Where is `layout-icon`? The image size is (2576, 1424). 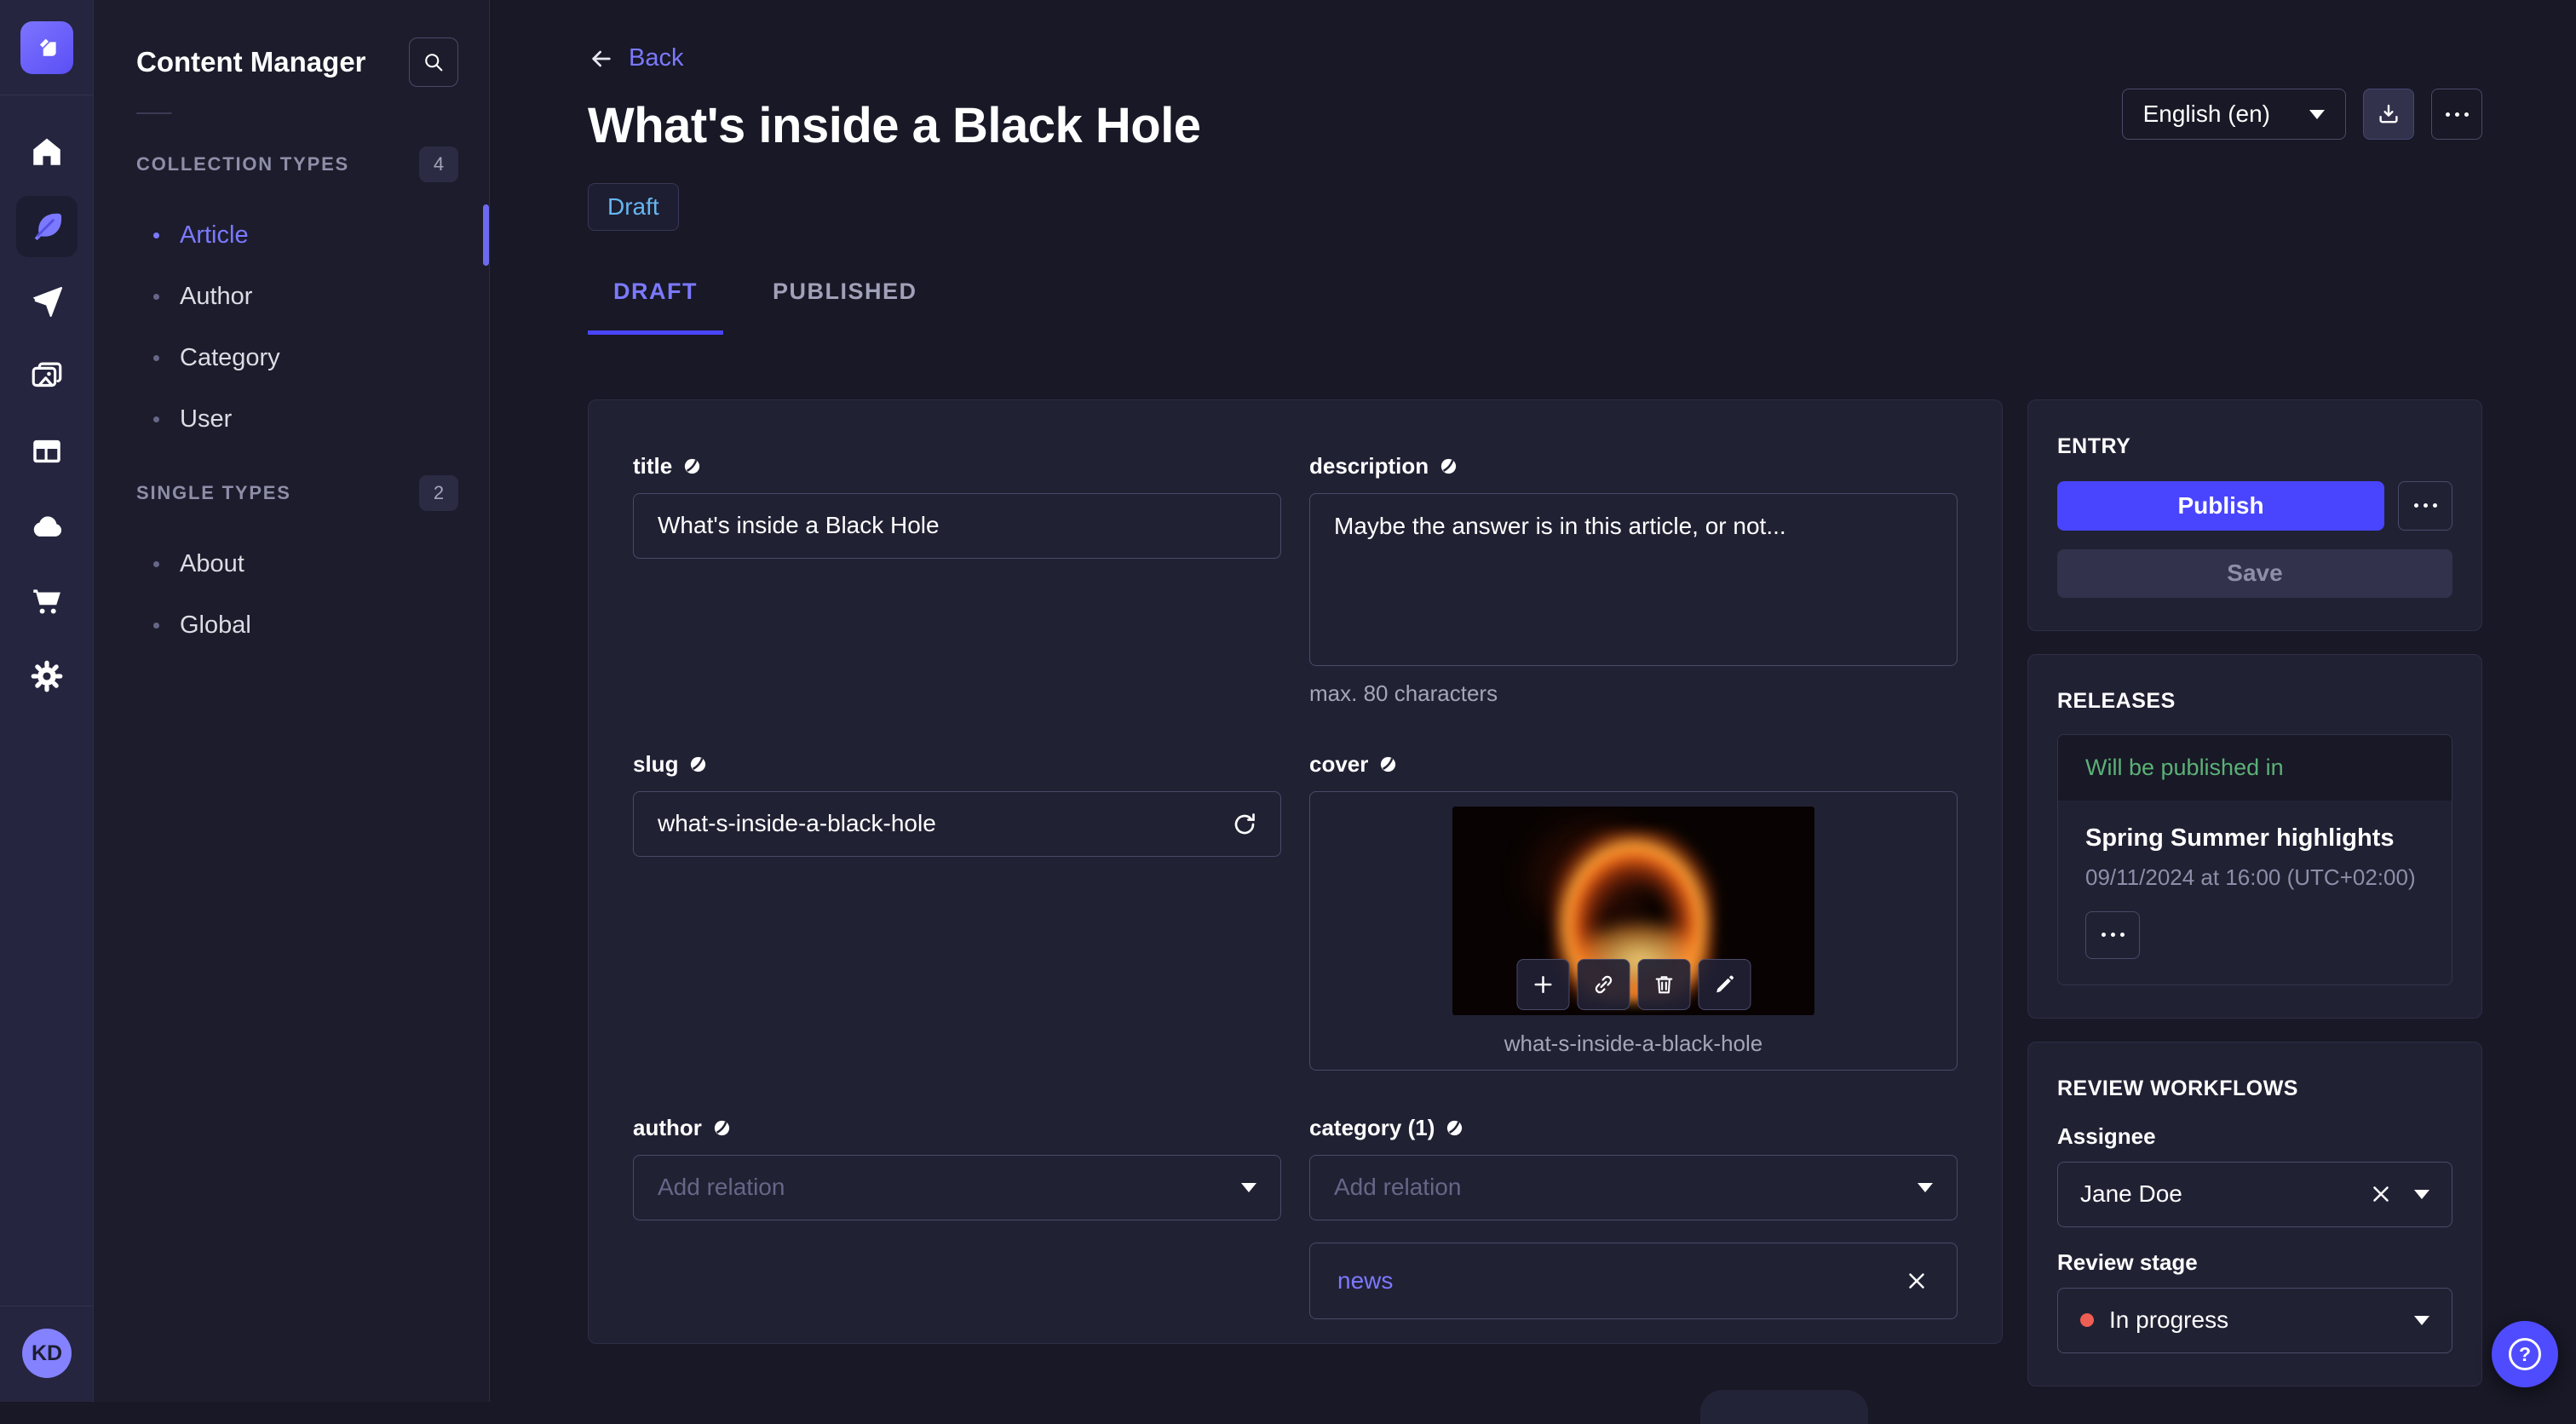
layout-icon is located at coordinates (47, 452).